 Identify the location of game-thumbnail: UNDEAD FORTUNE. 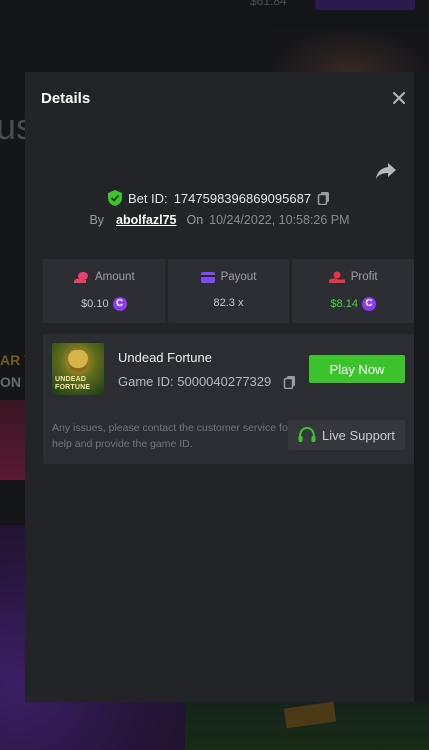
(78, 369).